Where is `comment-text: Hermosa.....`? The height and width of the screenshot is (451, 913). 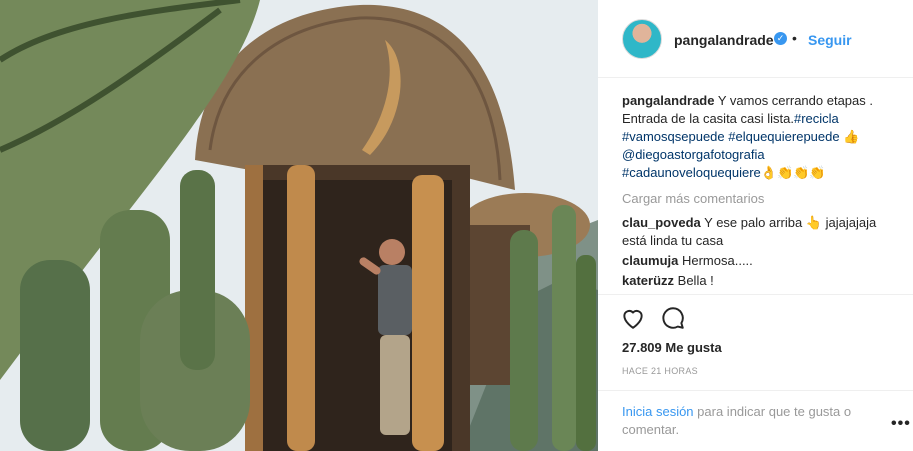
comment-text: Hermosa..... is located at coordinates (717, 260).